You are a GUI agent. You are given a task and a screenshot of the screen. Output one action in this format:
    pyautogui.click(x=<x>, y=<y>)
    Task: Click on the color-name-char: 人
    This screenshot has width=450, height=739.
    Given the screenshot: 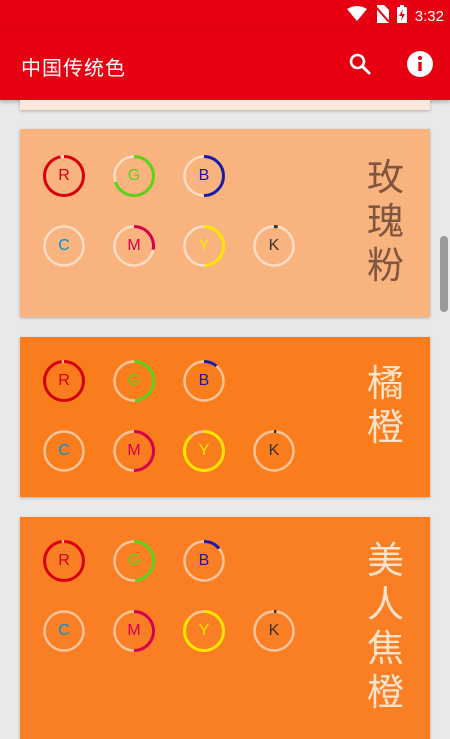 What is the action you would take?
    pyautogui.click(x=385, y=604)
    